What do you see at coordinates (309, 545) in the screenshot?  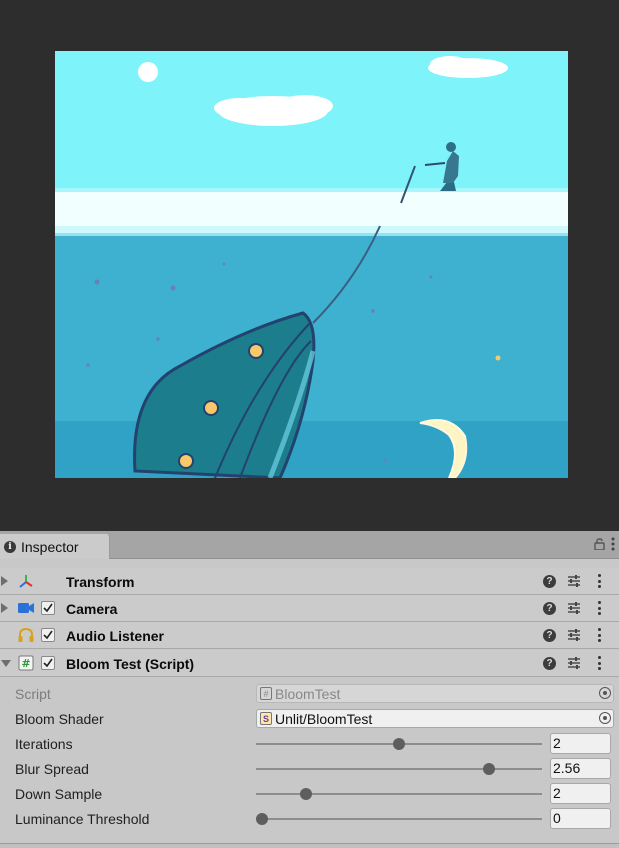 I see `inspector-tab-bar: i Inspector` at bounding box center [309, 545].